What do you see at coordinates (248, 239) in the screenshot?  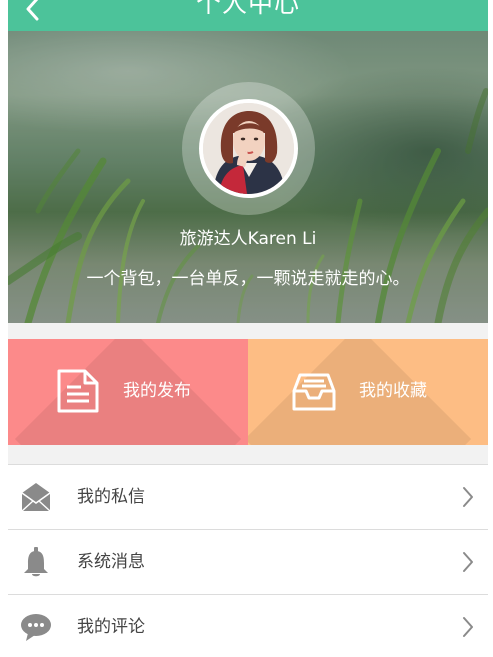 I see `profile-name: 旅游达人Karen Li` at bounding box center [248, 239].